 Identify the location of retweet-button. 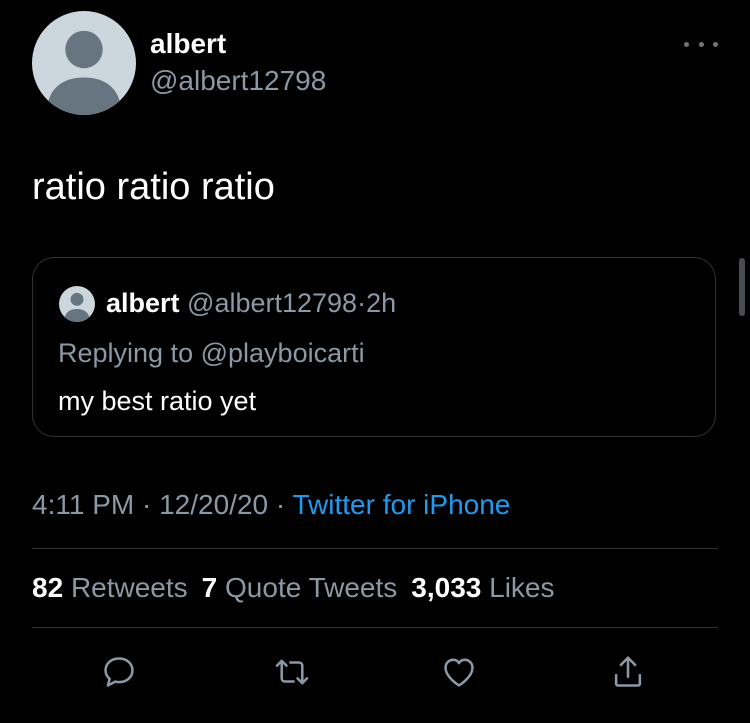
(292, 672).